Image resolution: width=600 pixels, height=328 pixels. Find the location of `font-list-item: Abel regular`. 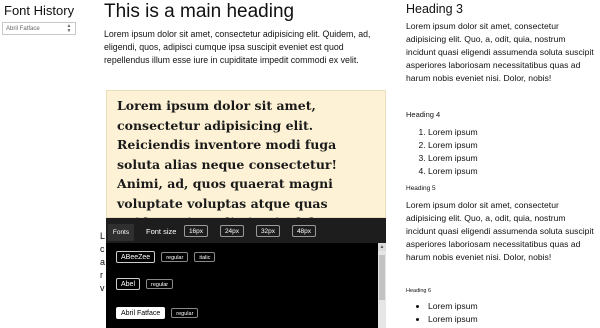

font-list-item: Abel regular is located at coordinates (145, 284).